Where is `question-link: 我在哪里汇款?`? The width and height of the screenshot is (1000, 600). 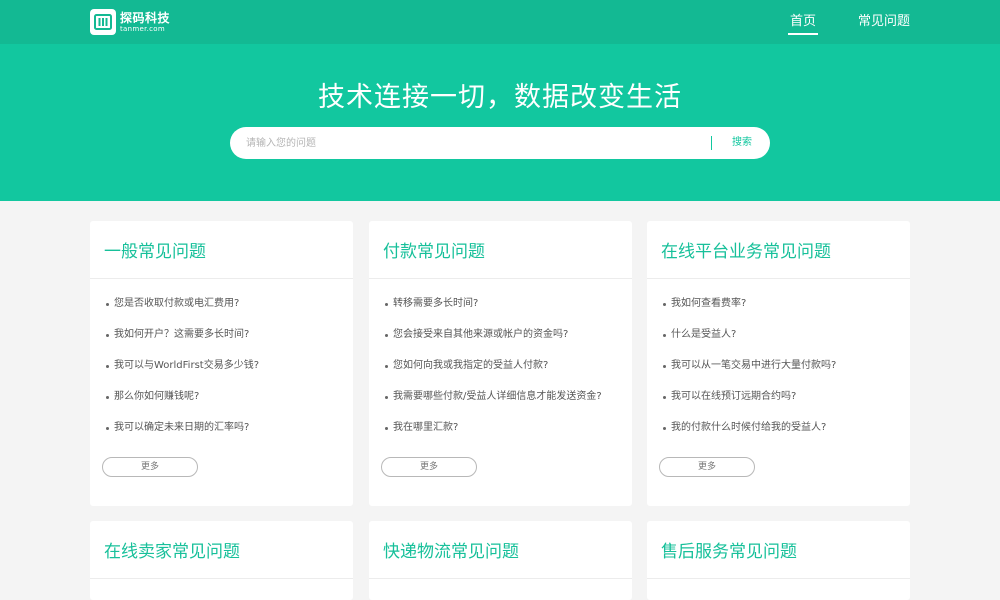 question-link: 我在哪里汇款? is located at coordinates (508, 433).